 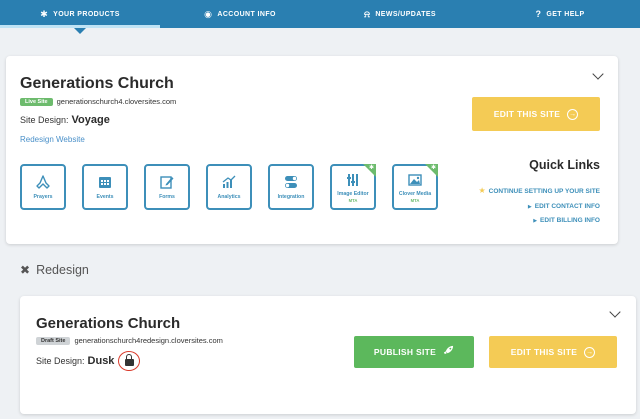 I want to click on chart-up-icon, so click(x=229, y=182).